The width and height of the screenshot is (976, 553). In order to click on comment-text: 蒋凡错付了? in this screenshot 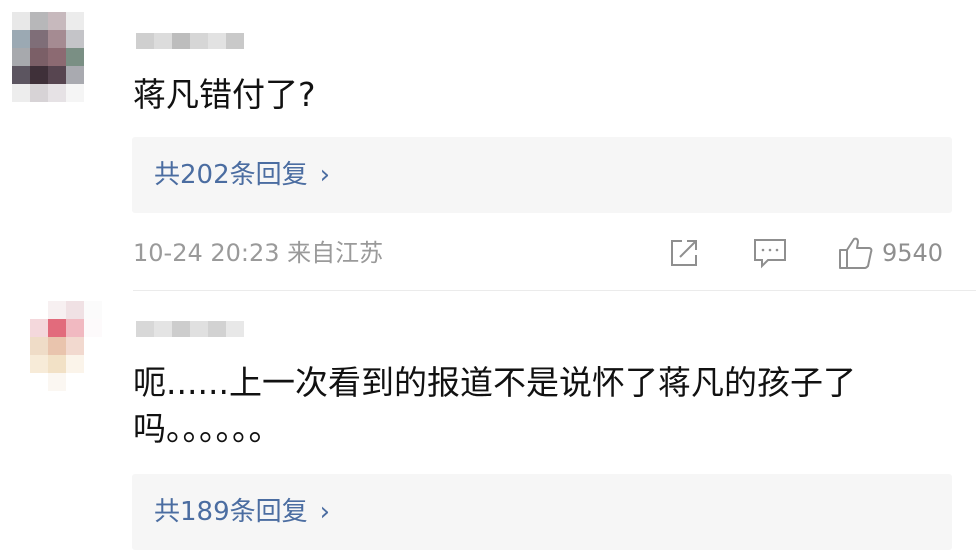, I will do `click(224, 94)`.